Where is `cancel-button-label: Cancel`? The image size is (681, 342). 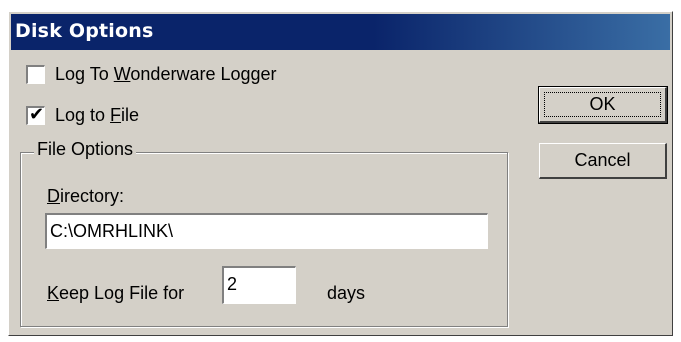
cancel-button-label: Cancel is located at coordinates (602, 160).